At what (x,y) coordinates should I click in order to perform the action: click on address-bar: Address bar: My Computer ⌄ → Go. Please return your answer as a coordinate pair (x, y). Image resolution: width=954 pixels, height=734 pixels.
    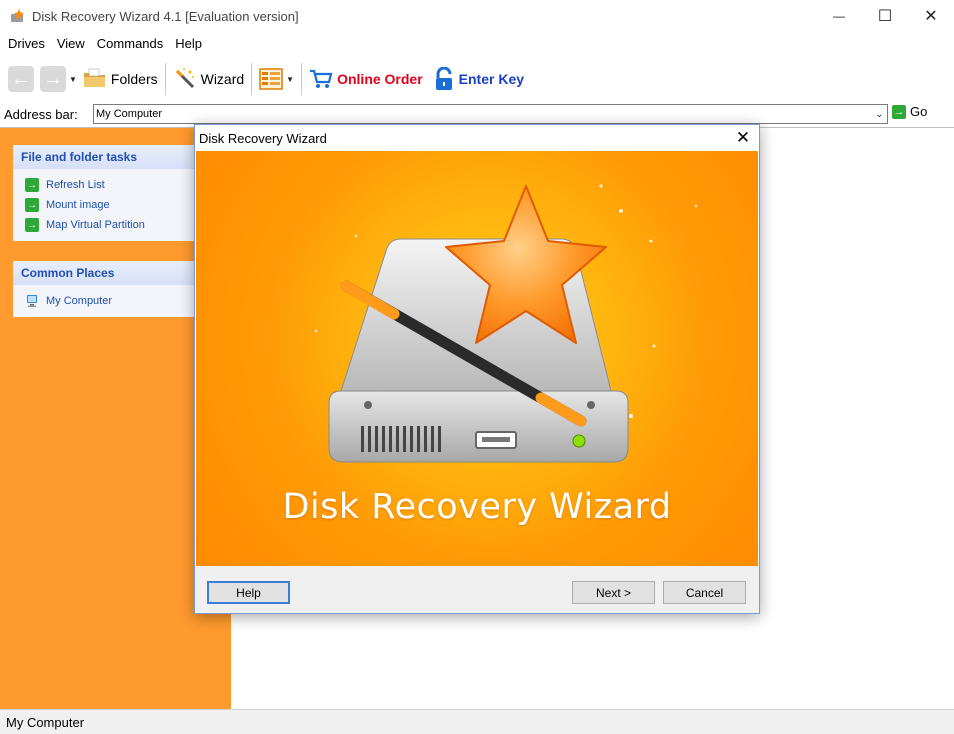
    Looking at the image, I should click on (477, 114).